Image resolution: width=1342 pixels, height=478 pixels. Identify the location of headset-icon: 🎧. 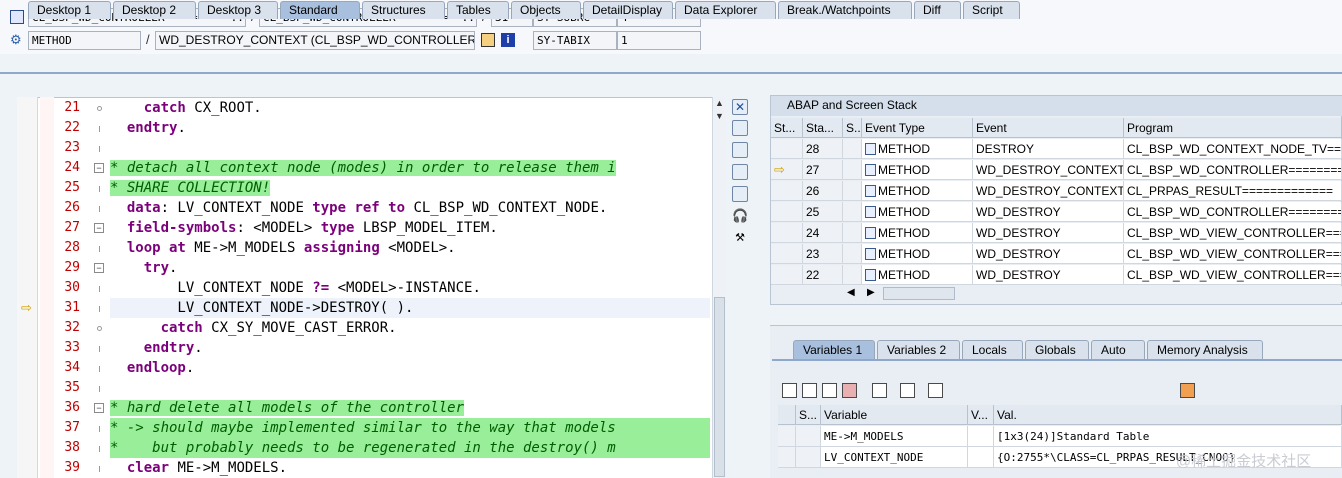
(740, 216).